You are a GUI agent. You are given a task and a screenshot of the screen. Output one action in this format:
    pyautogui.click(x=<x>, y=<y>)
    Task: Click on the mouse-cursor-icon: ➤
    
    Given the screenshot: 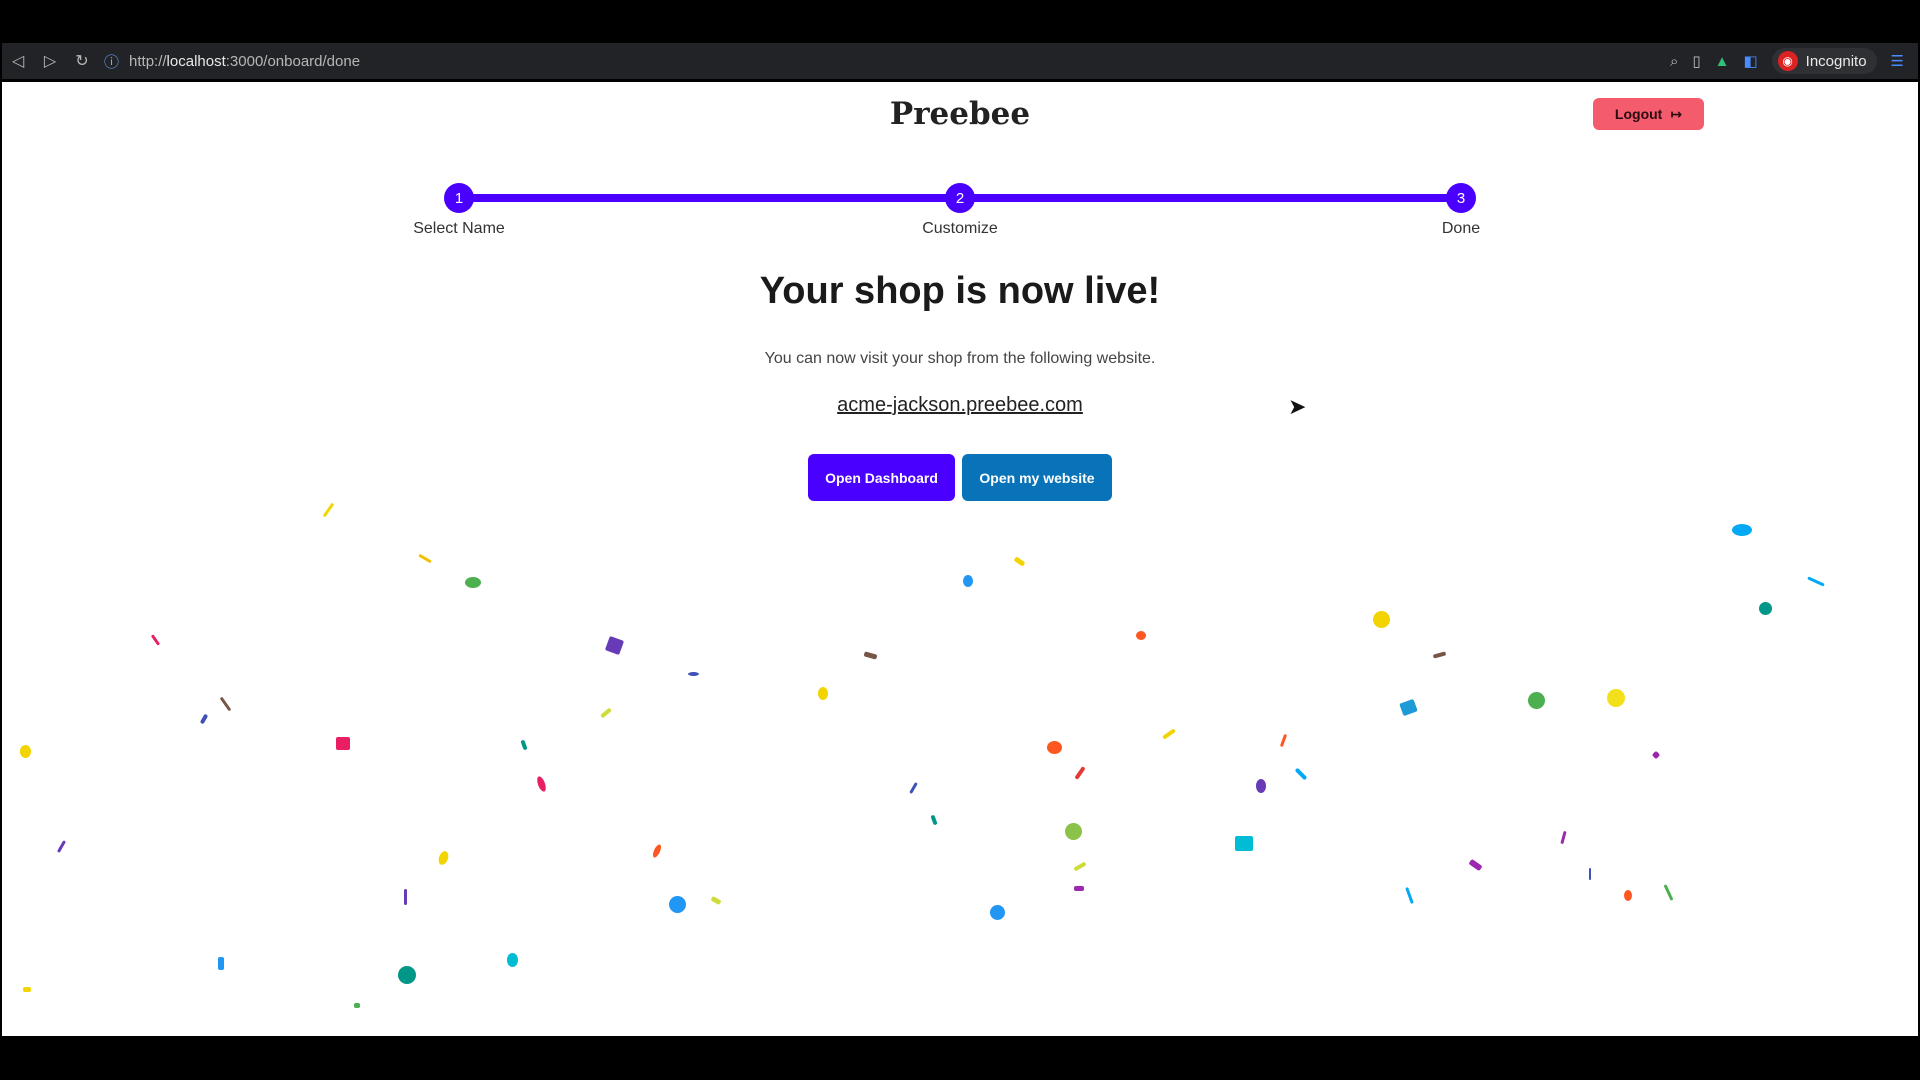 What is the action you would take?
    pyautogui.click(x=1297, y=406)
    